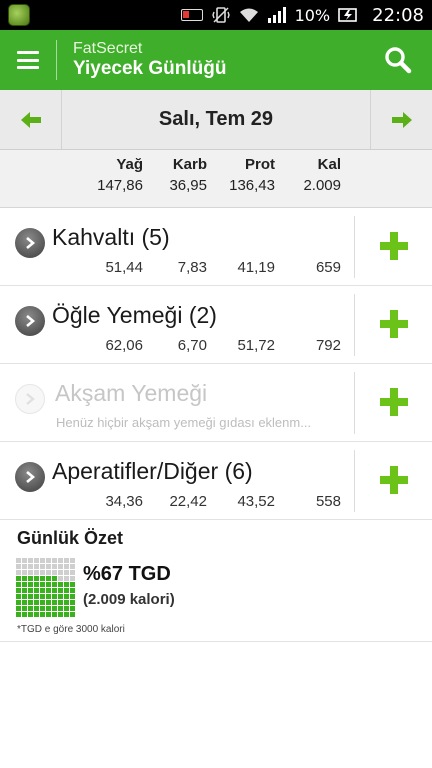  Describe the element at coordinates (131, 393) in the screenshot. I see `meal-title: Akşam Yemeği` at that location.